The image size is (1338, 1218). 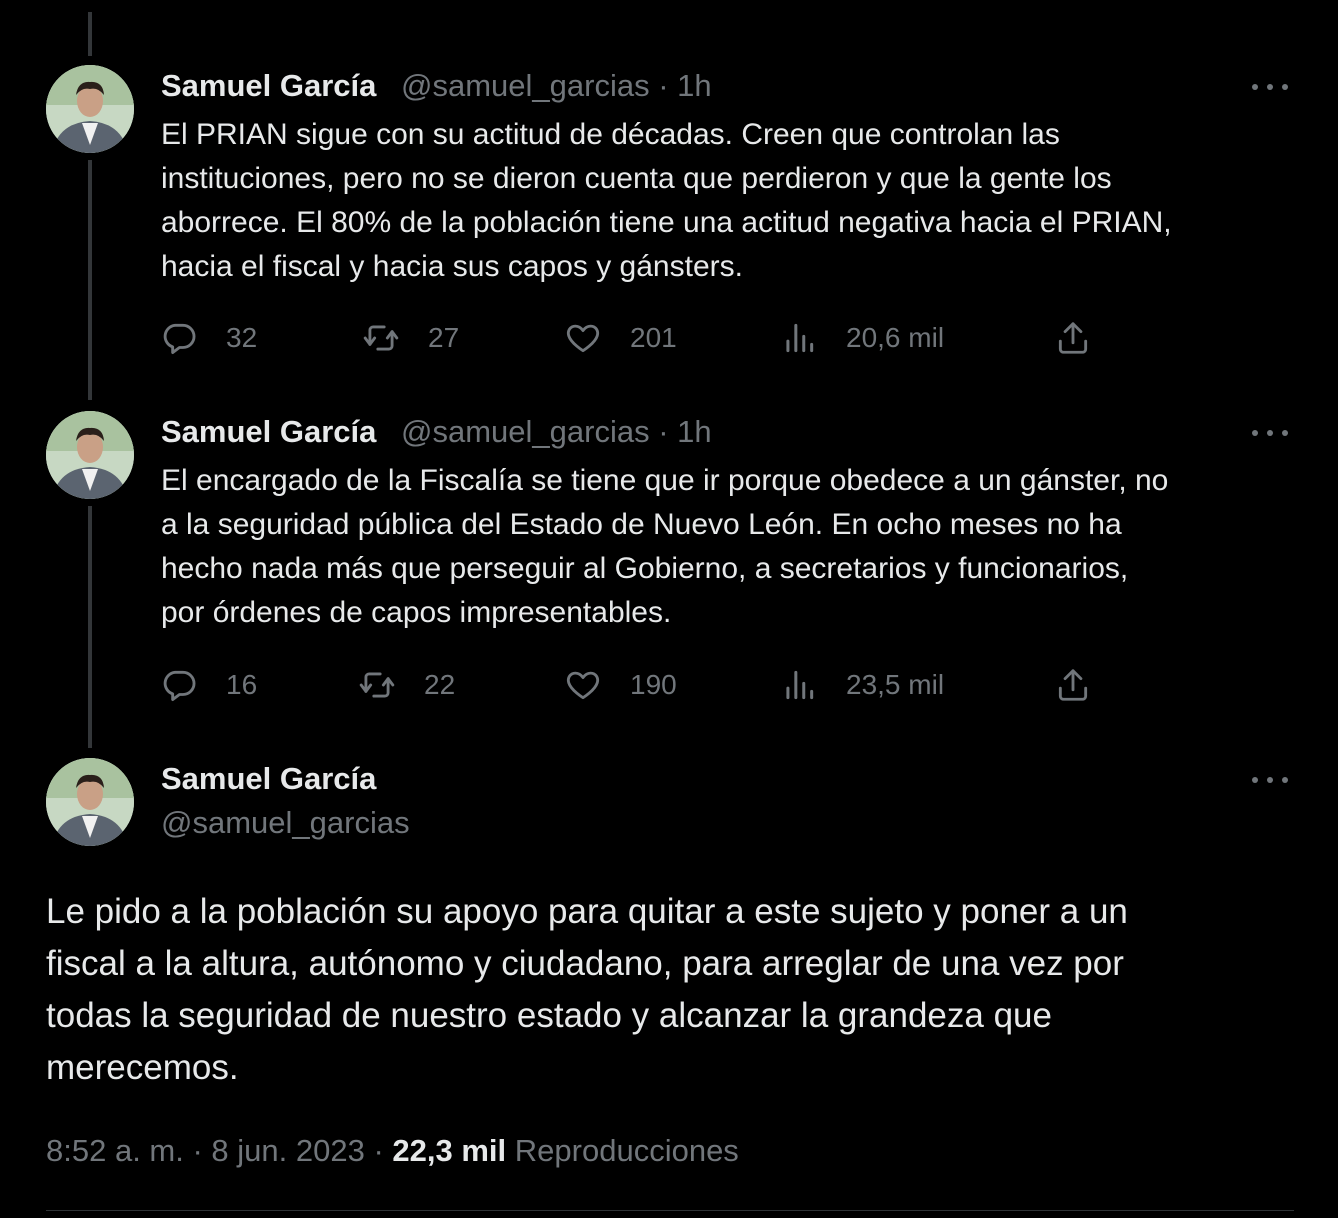 I want to click on views-count: 23,5 mil, so click(x=895, y=684).